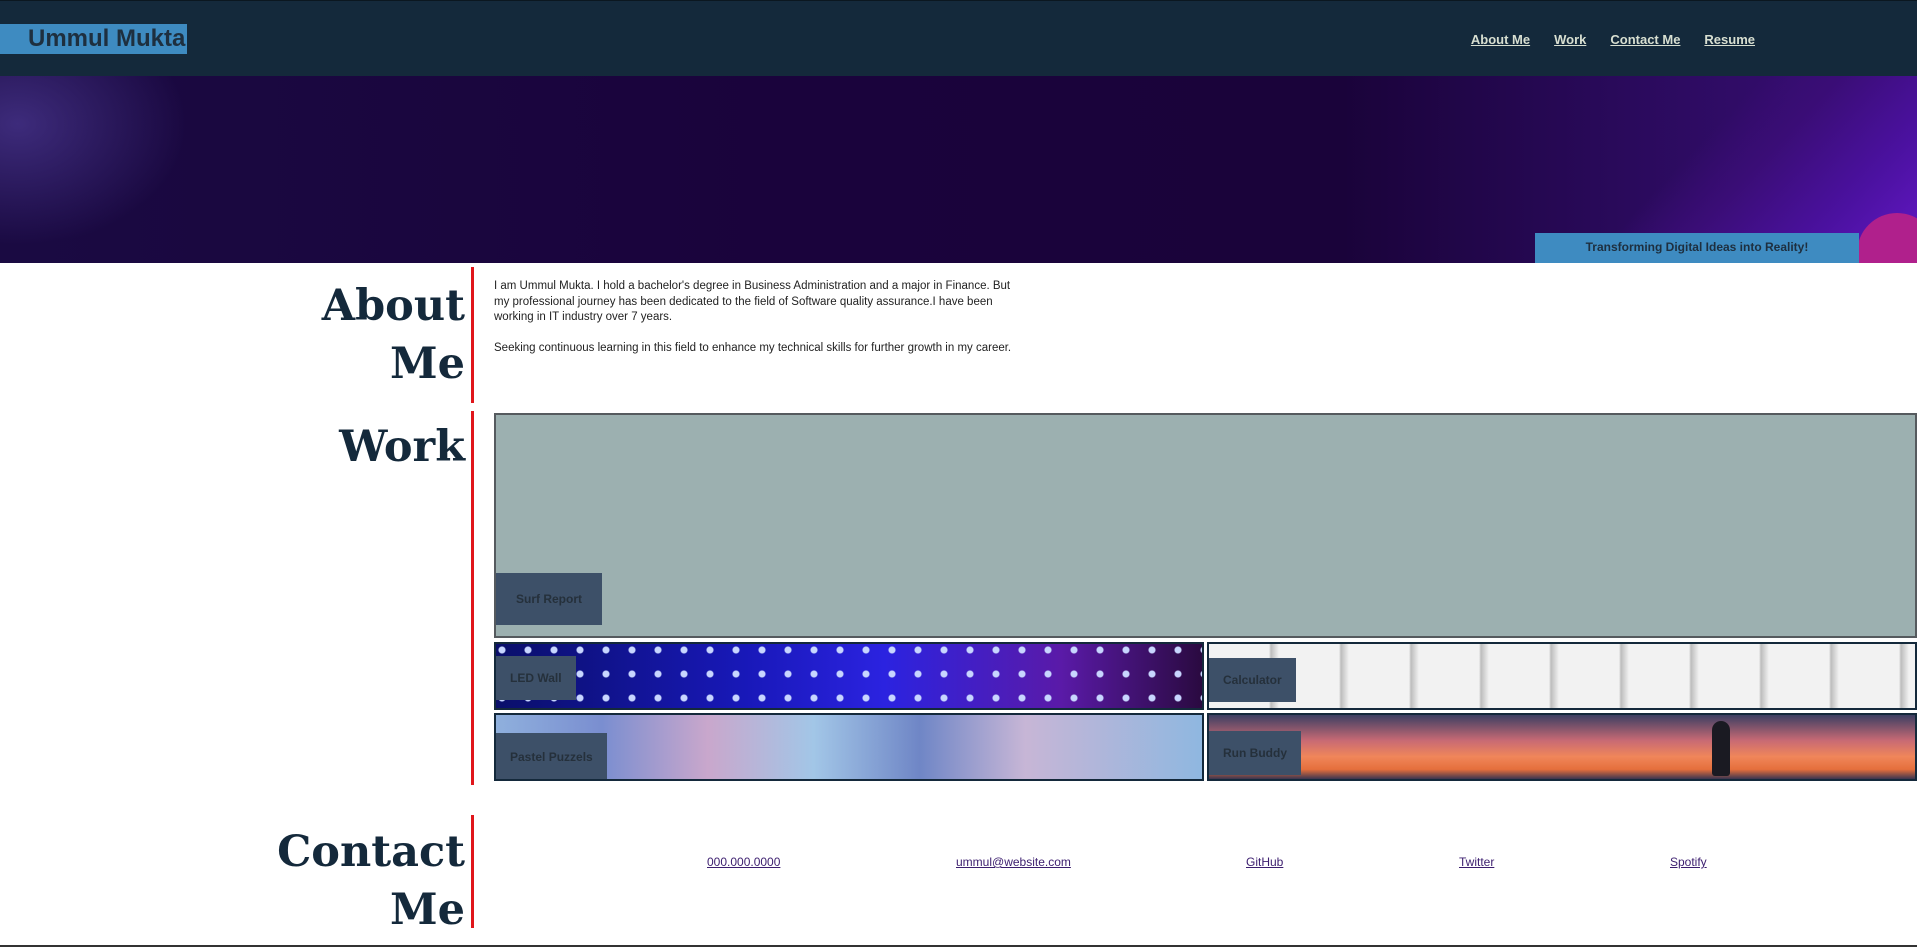 The height and width of the screenshot is (947, 1917). What do you see at coordinates (1729, 39) in the screenshot?
I see `nav-link-resume: Resume` at bounding box center [1729, 39].